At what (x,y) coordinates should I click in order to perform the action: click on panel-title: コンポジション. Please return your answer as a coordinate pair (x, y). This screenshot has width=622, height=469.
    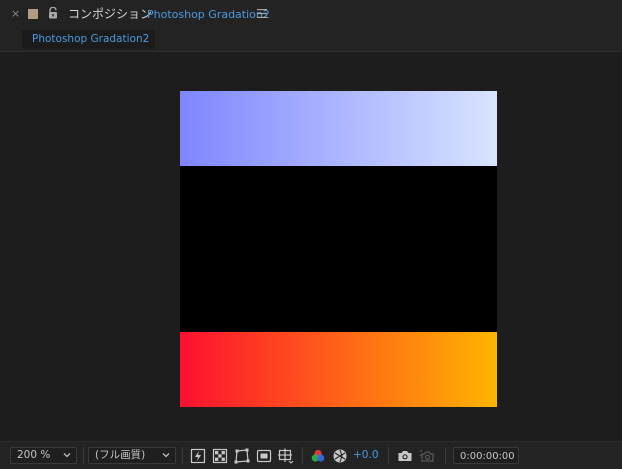
    Looking at the image, I should click on (110, 14).